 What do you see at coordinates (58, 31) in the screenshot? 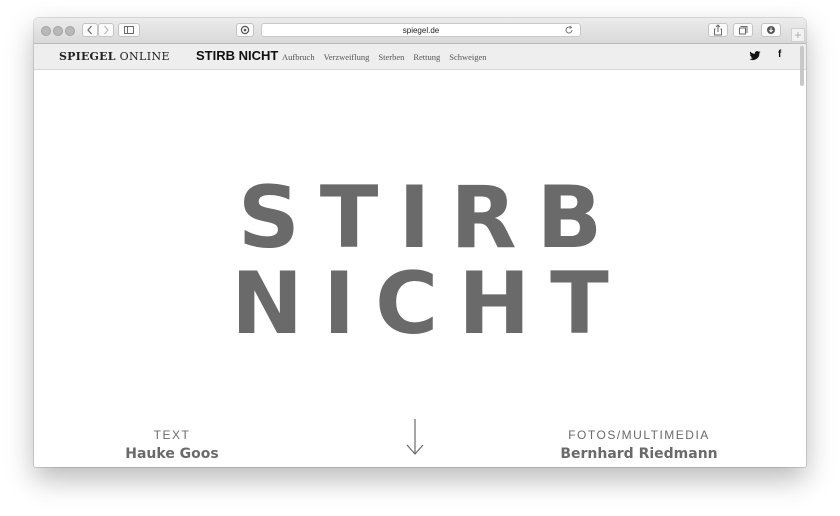
I see `minimize-window-button` at bounding box center [58, 31].